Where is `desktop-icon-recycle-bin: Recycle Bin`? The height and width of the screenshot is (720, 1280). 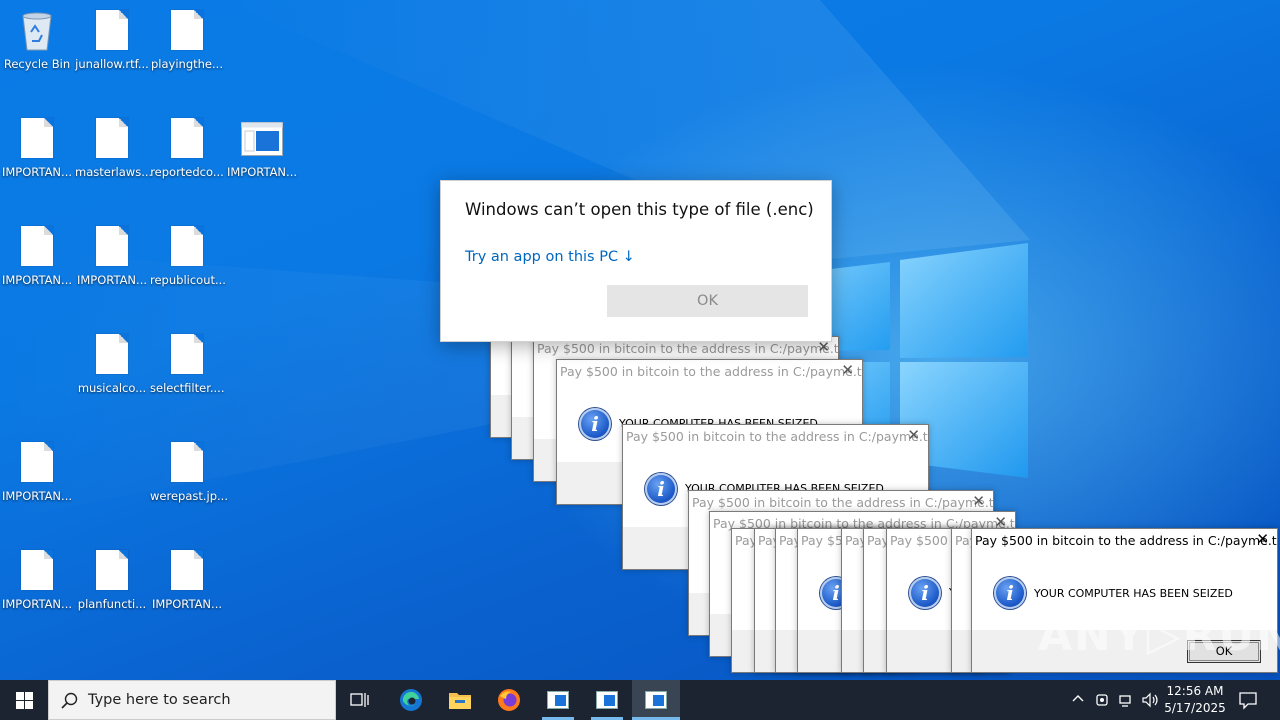
desktop-icon-recycle-bin: Recycle Bin is located at coordinates (37, 40).